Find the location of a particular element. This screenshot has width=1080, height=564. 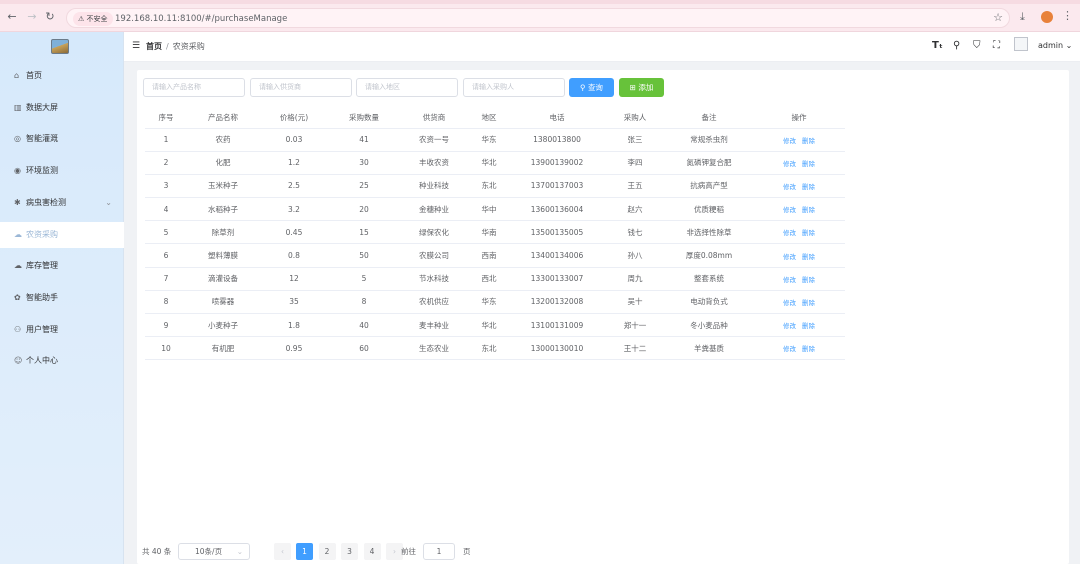

sidebar-item-label: 用户管理 is located at coordinates (42, 329).